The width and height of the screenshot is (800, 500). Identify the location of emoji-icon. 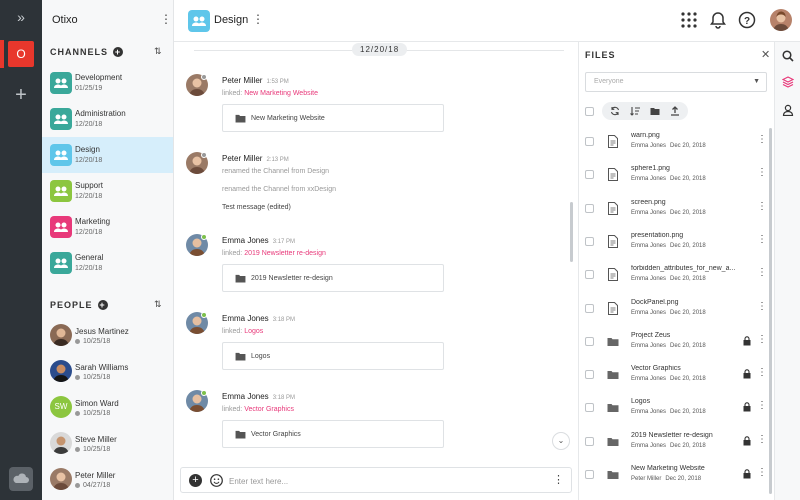
(216, 480).